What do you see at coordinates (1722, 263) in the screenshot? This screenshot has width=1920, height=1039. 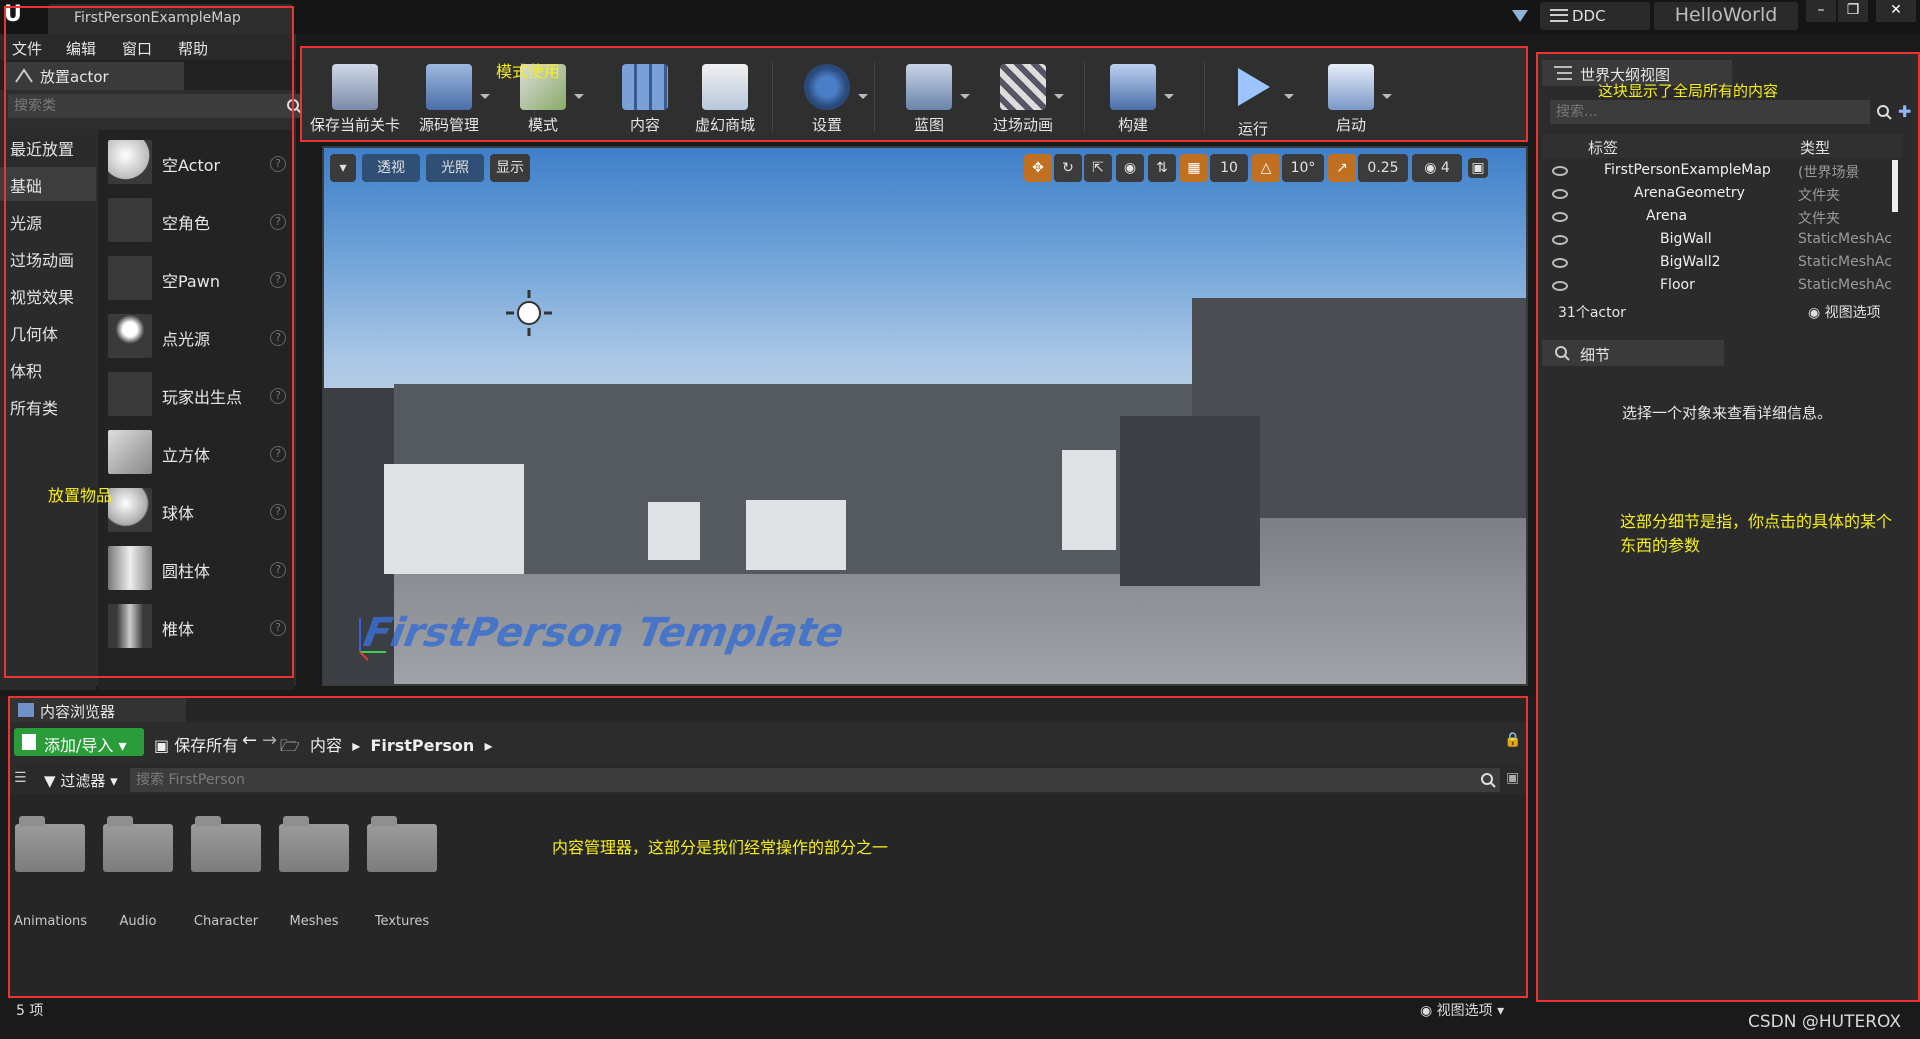 I see `table-row: BigWall2 StaticMeshAc` at bounding box center [1722, 263].